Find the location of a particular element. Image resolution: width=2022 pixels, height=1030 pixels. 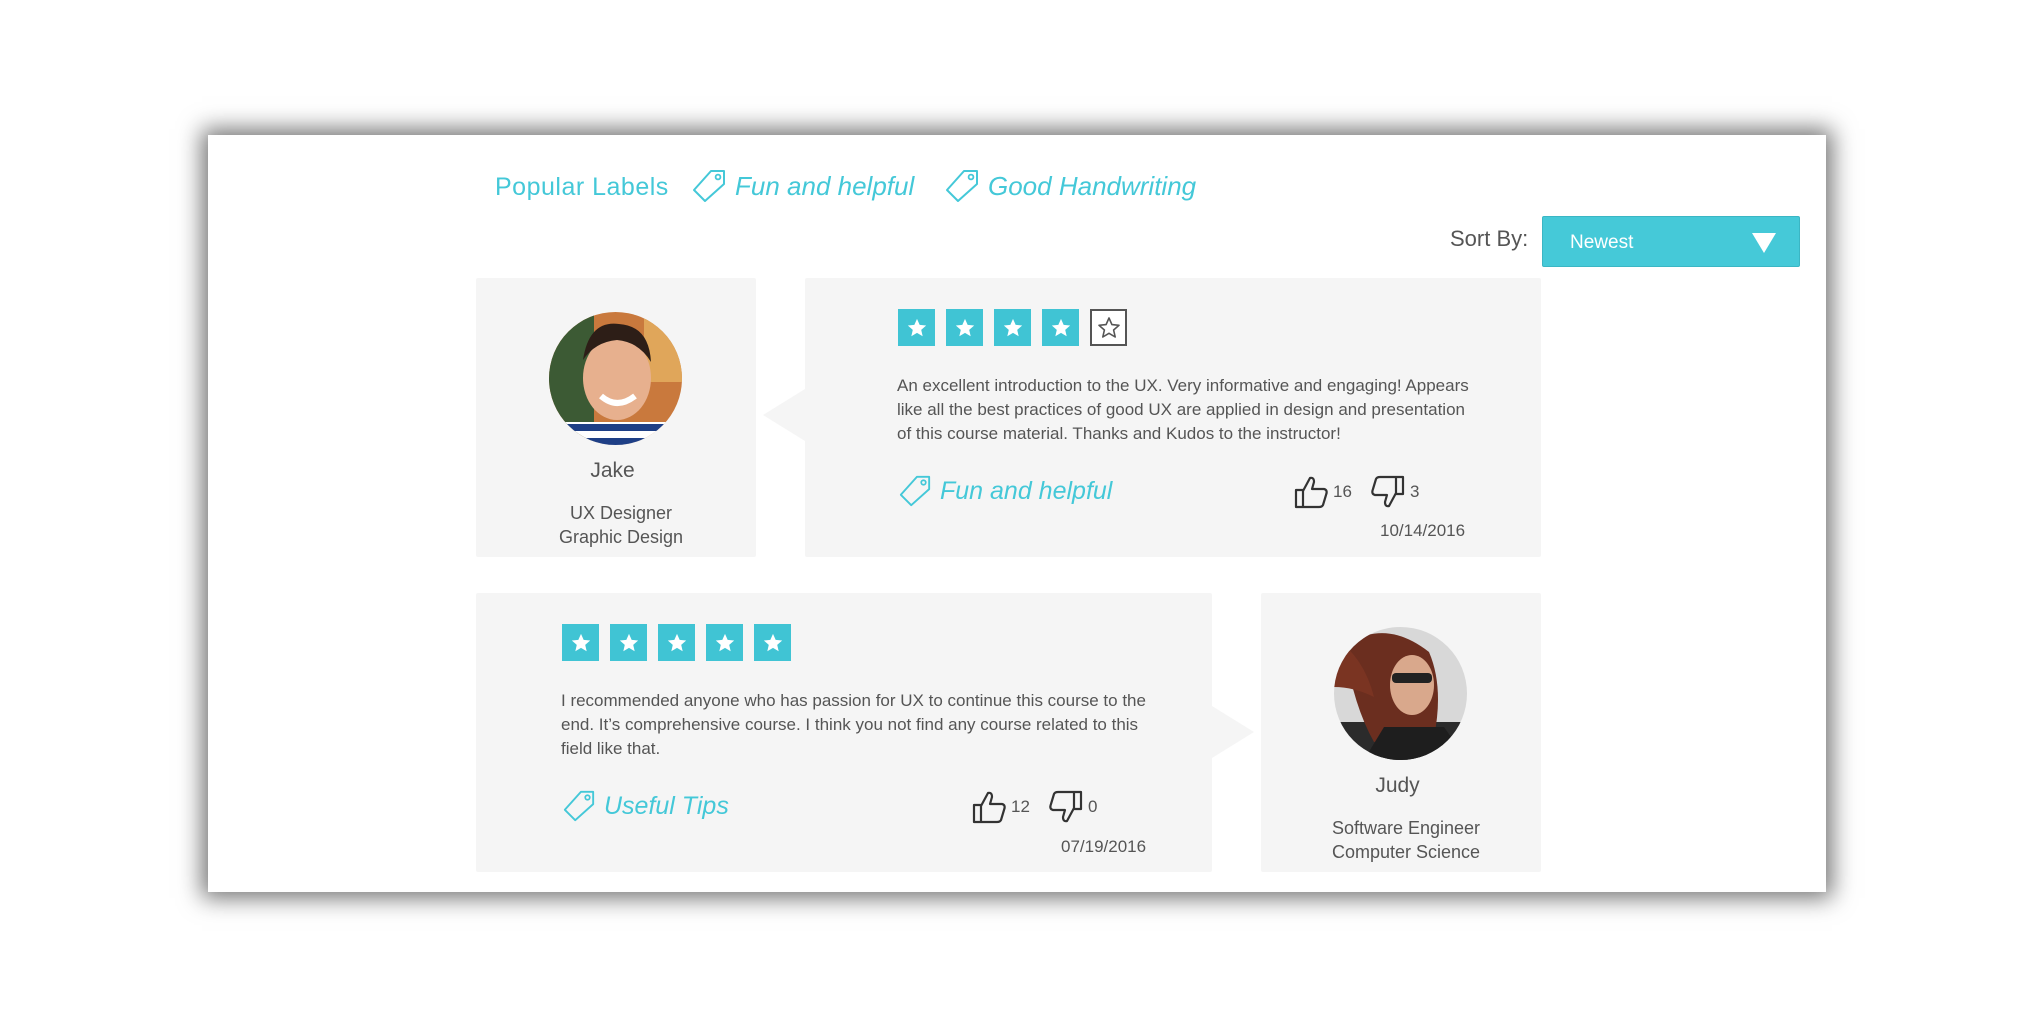

reviewer-role-line: Computer Science is located at coordinates (1406, 852).